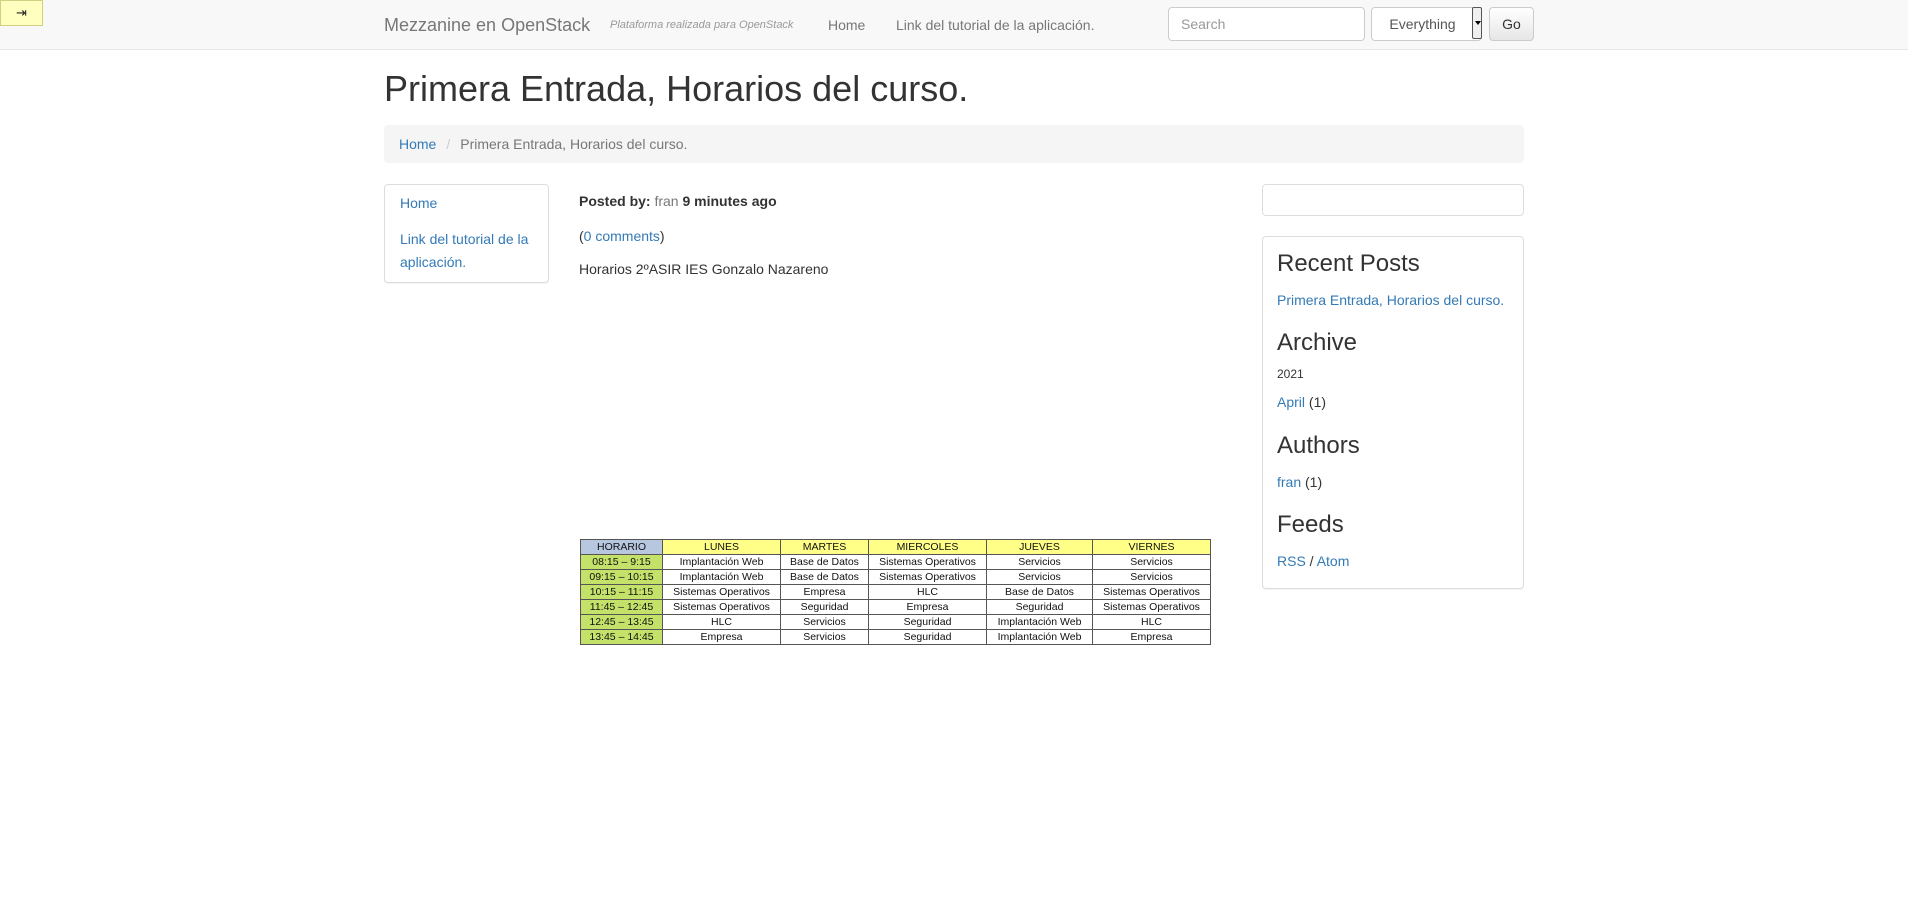 Image resolution: width=1908 pixels, height=915 pixels. What do you see at coordinates (621, 547) in the screenshot?
I see `schedule-header-cell: HORARIO` at bounding box center [621, 547].